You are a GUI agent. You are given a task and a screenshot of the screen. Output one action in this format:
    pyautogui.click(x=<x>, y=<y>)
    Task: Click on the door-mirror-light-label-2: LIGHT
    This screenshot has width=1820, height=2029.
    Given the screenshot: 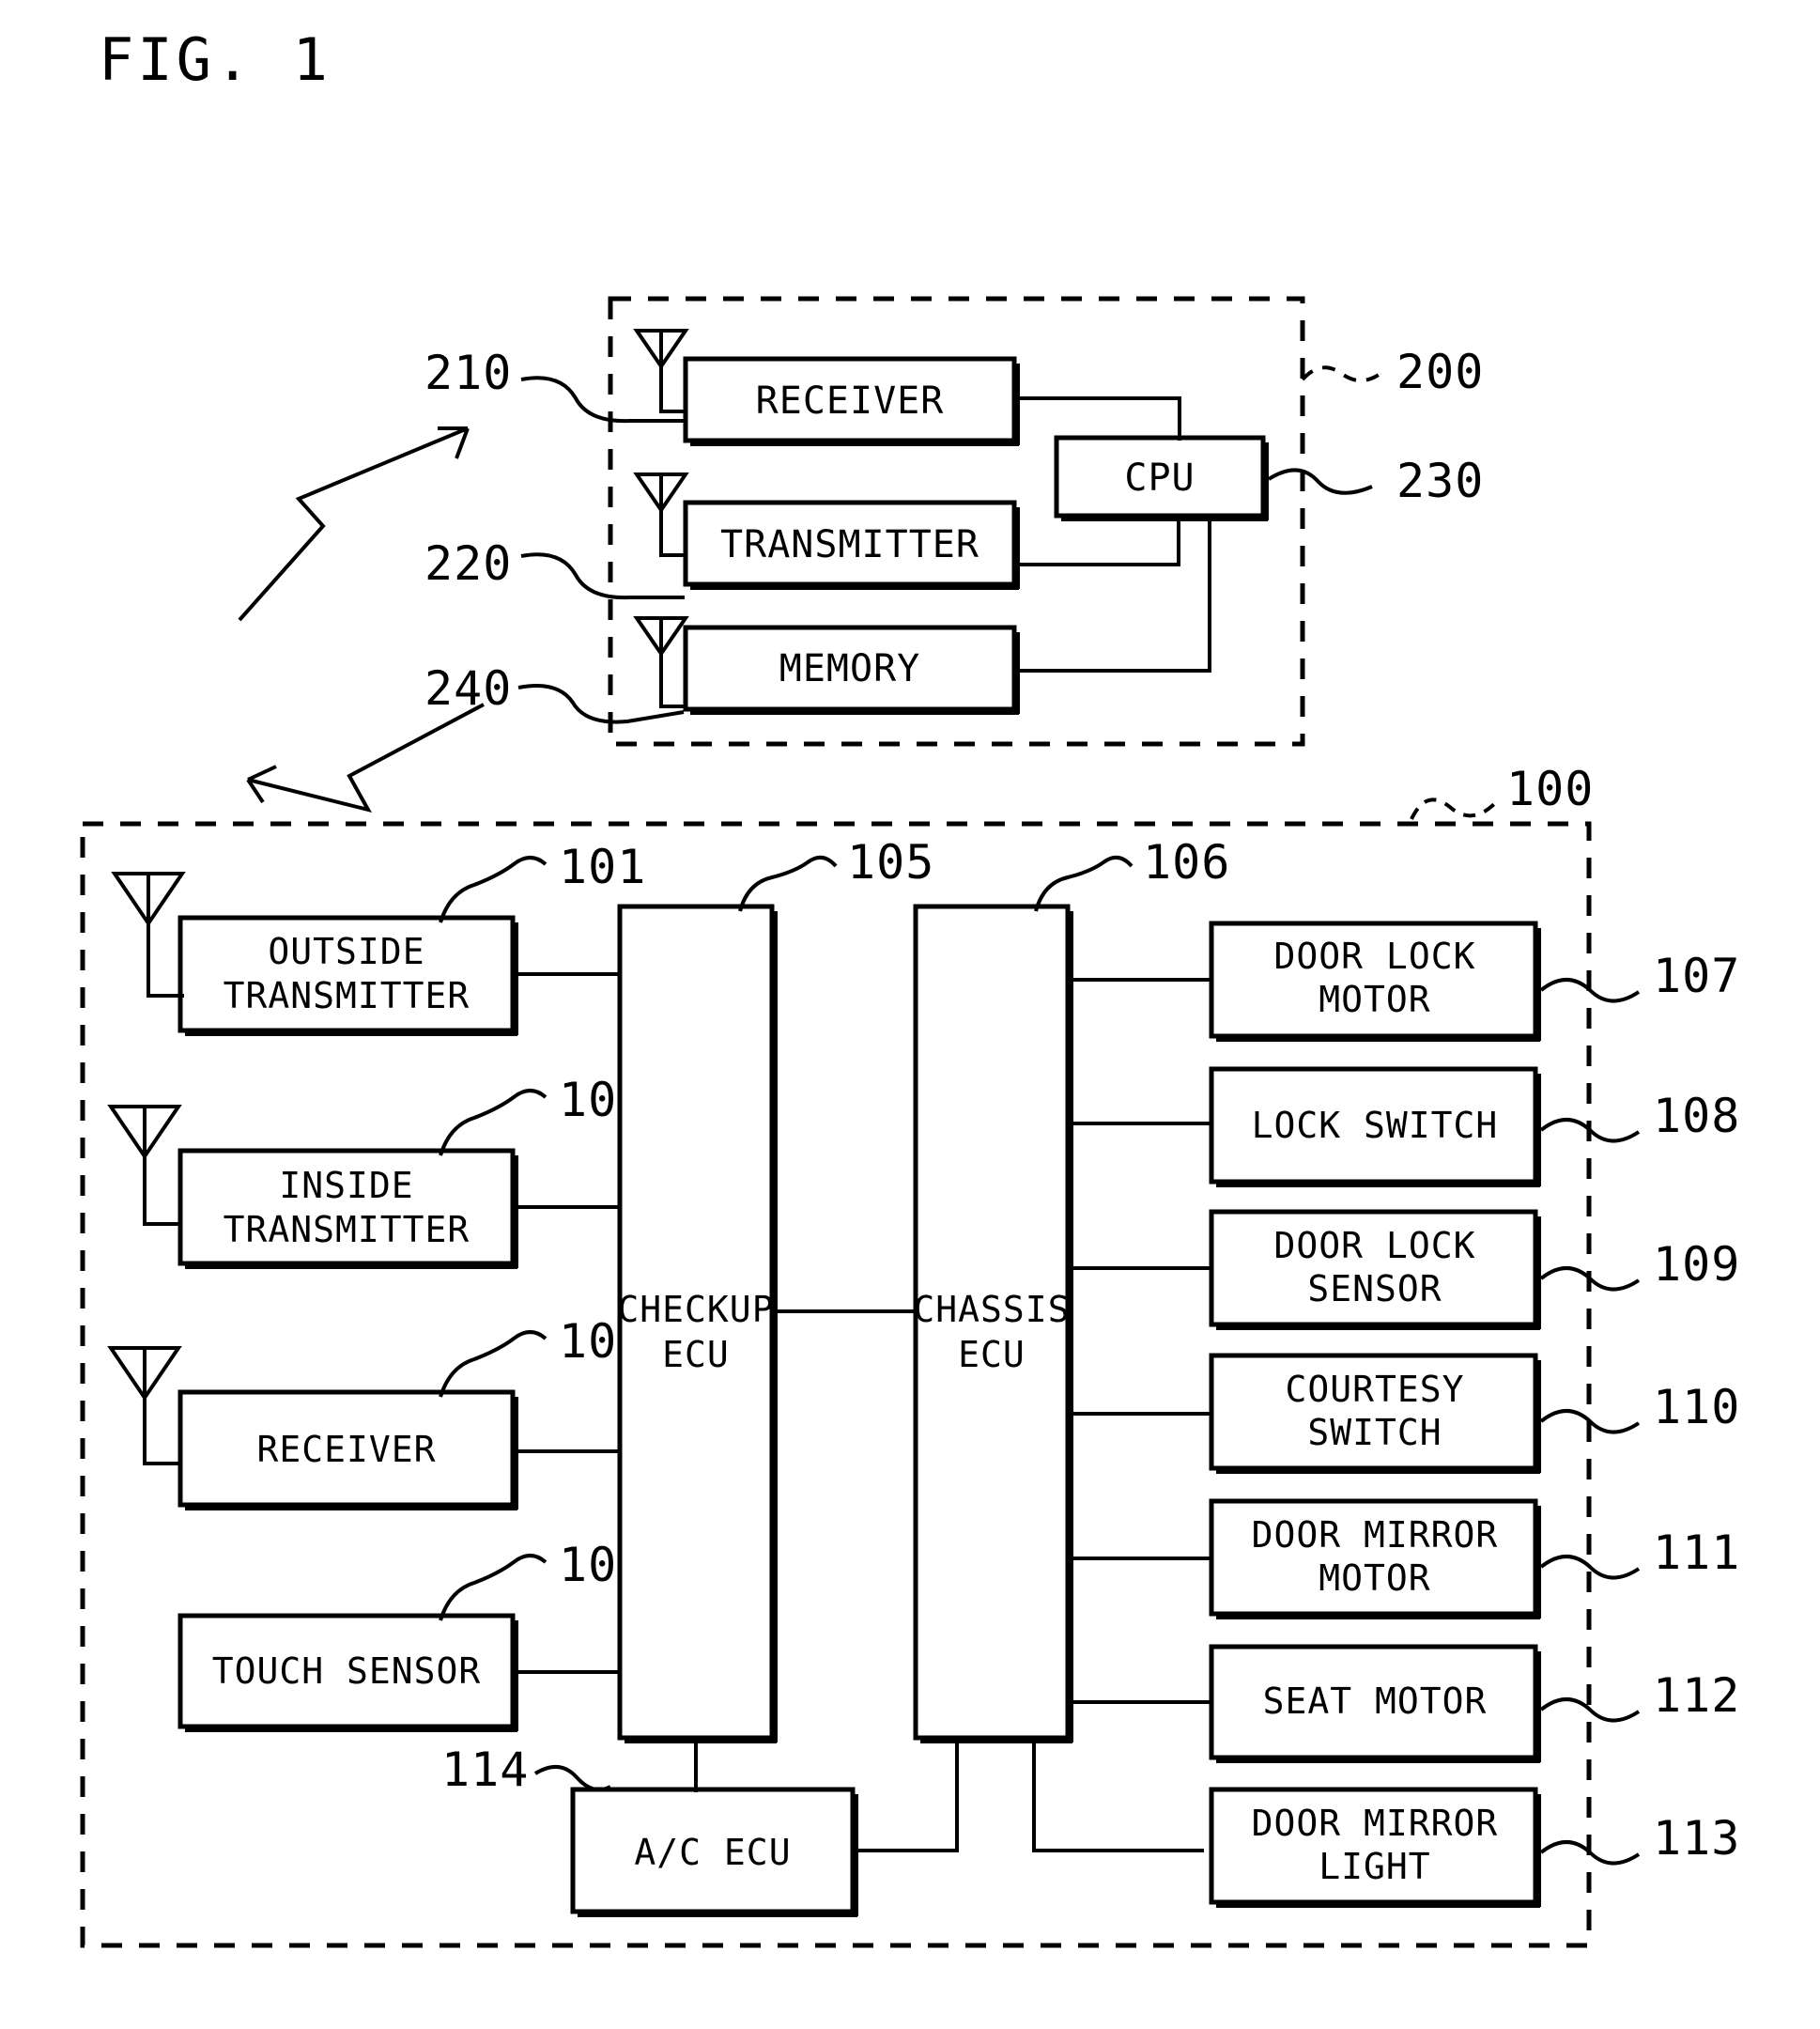 What is the action you would take?
    pyautogui.click(x=1374, y=1867)
    